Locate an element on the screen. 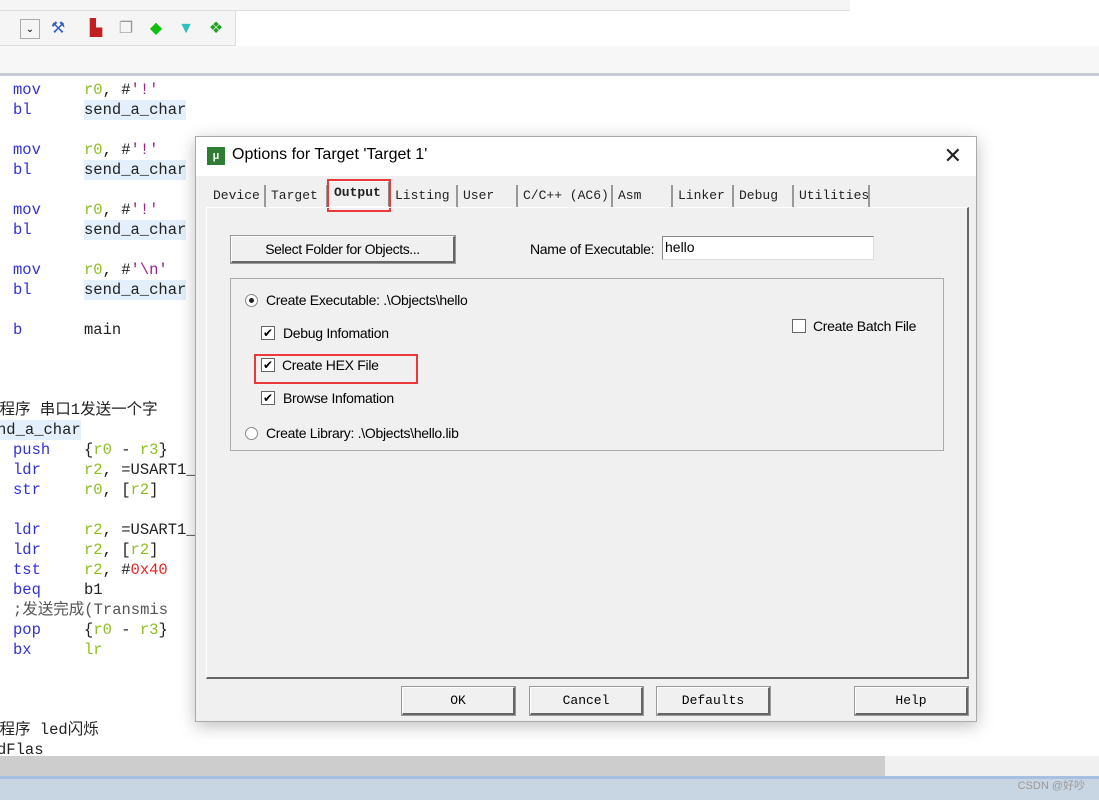 The image size is (1099, 800). operands: r0, [r2] is located at coordinates (121, 490).